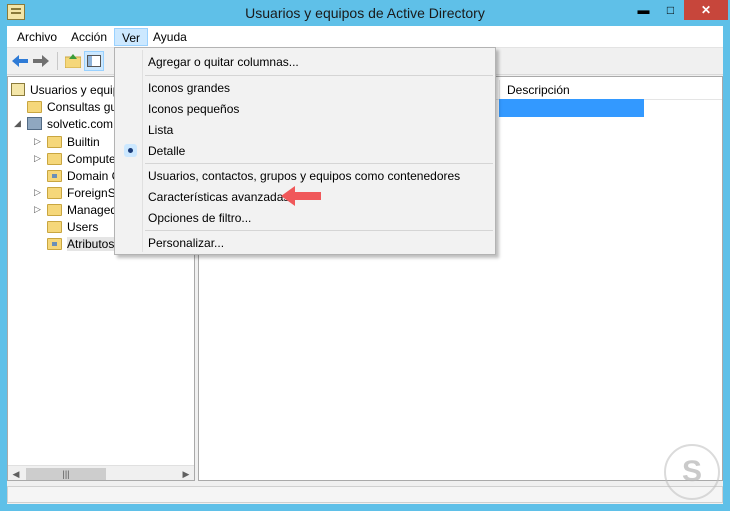 The image size is (730, 511). What do you see at coordinates (170, 37) in the screenshot?
I see `menu-ayuda: Ayuda` at bounding box center [170, 37].